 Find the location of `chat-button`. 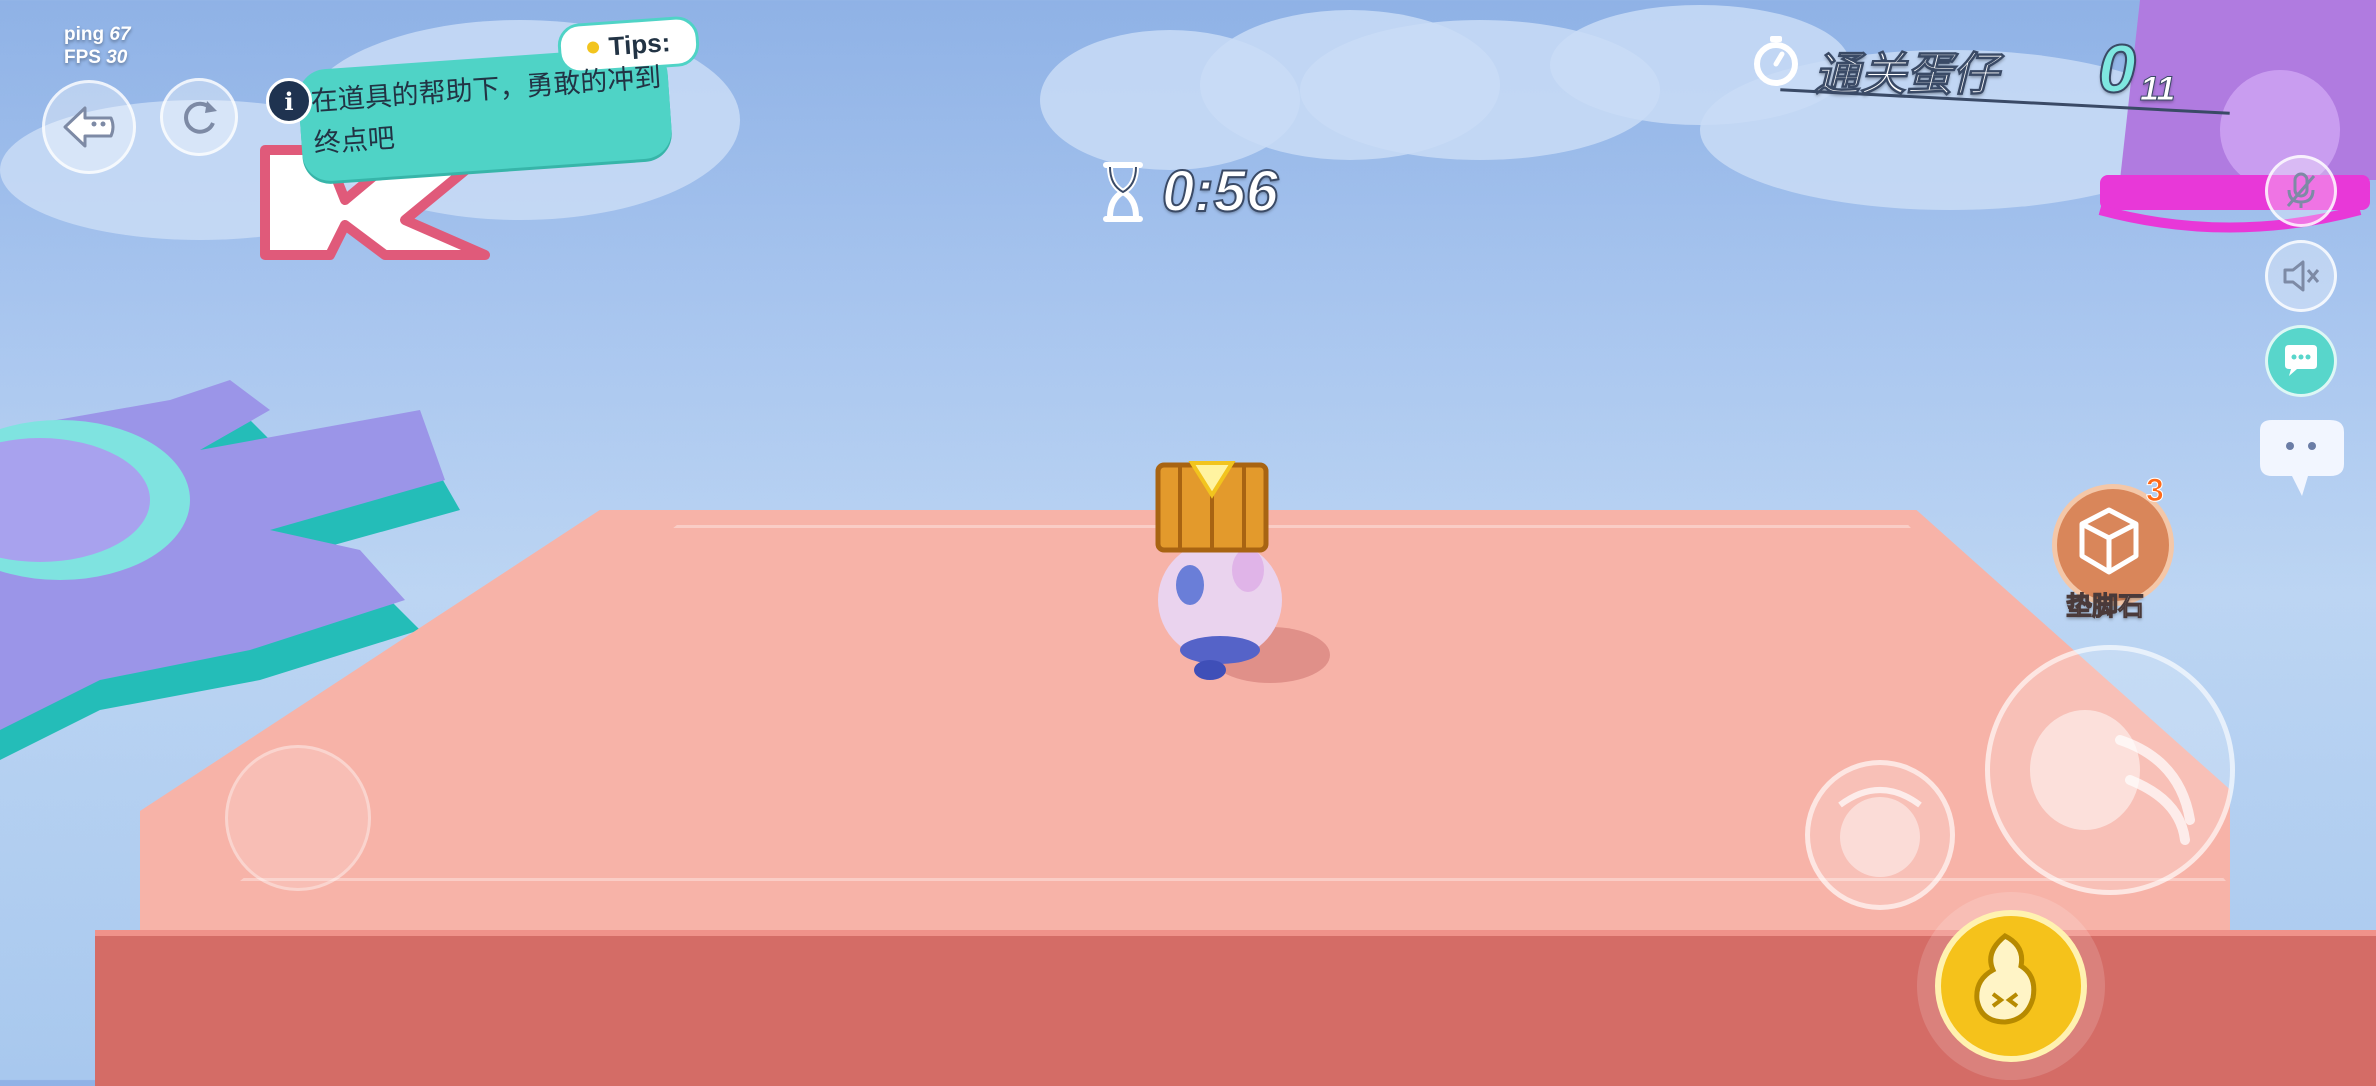

chat-button is located at coordinates (2301, 361).